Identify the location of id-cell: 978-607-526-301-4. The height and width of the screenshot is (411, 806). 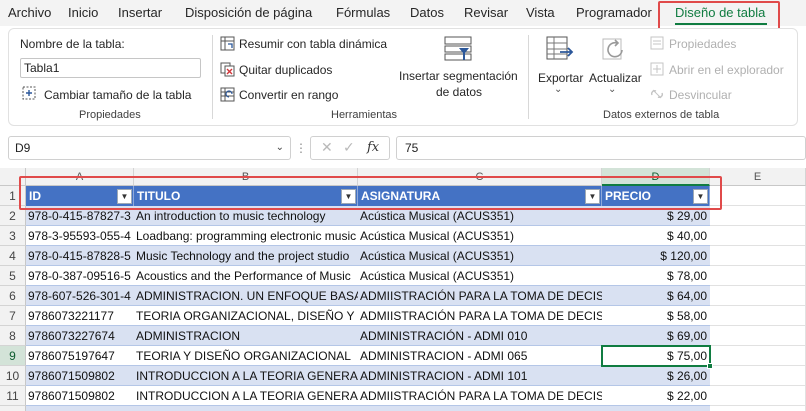
(80, 296).